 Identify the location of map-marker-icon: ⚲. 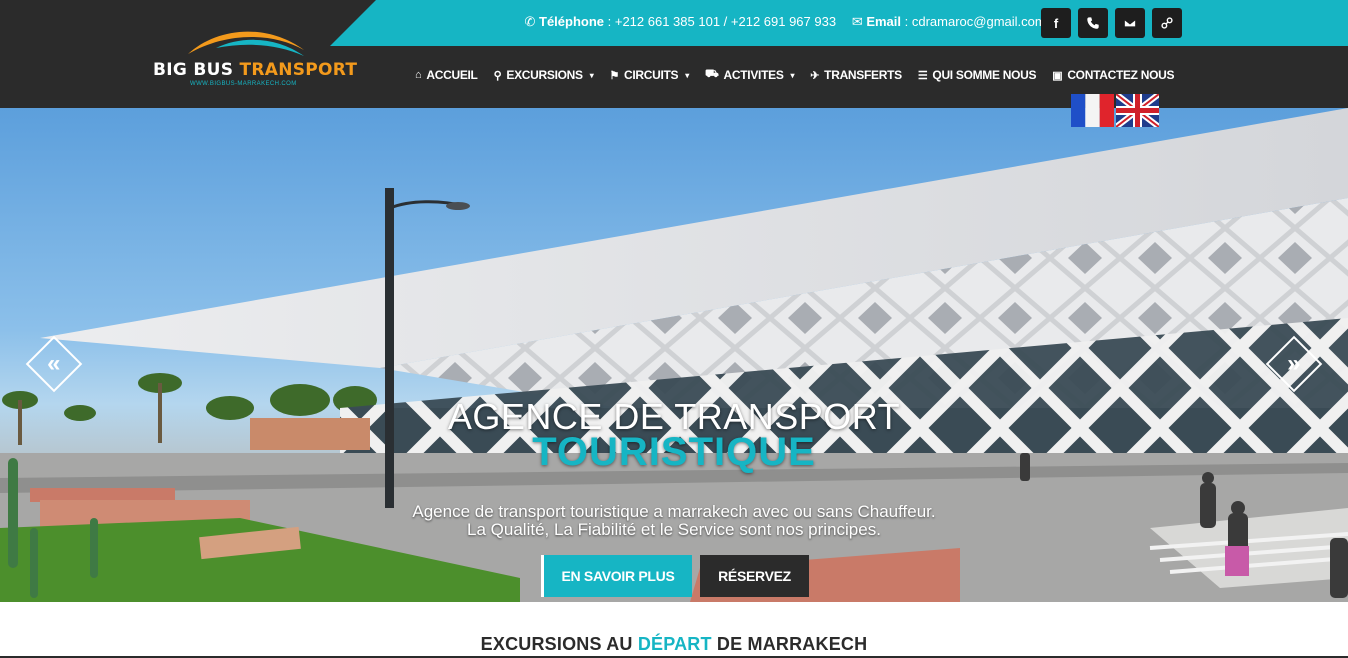
(497, 75).